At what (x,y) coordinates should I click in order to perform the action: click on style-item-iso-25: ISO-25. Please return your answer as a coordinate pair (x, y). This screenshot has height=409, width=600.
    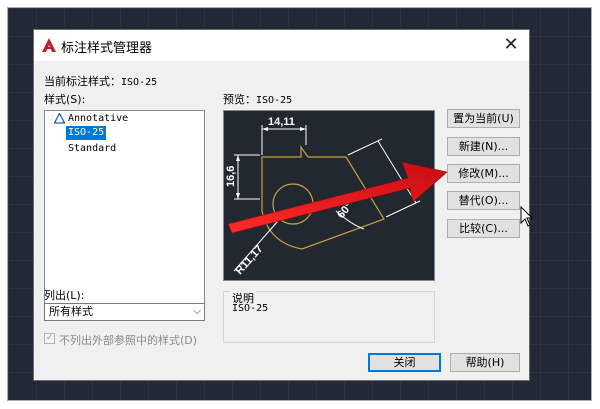
    Looking at the image, I should click on (86, 133).